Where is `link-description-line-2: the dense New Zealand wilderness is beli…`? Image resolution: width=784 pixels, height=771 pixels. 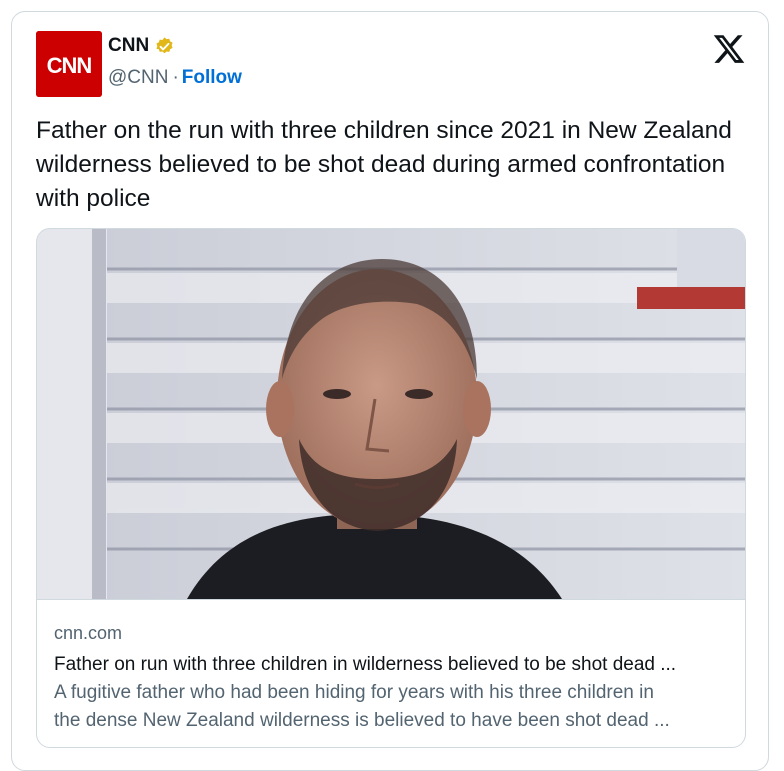
link-description-line-2: the dense New Zealand wilderness is beli… is located at coordinates (362, 720).